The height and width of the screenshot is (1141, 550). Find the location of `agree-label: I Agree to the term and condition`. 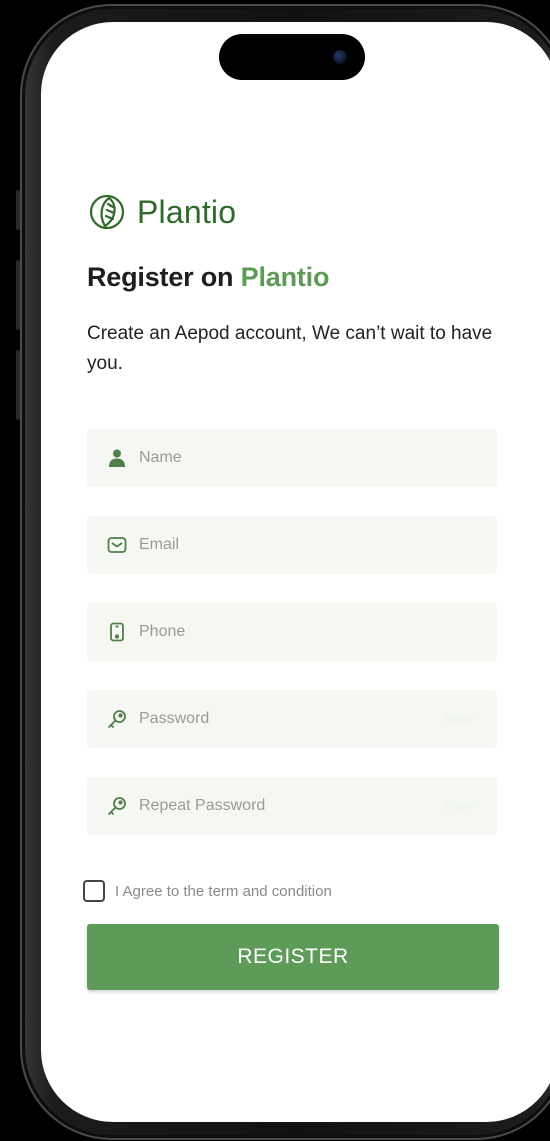

agree-label: I Agree to the term and condition is located at coordinates (223, 891).